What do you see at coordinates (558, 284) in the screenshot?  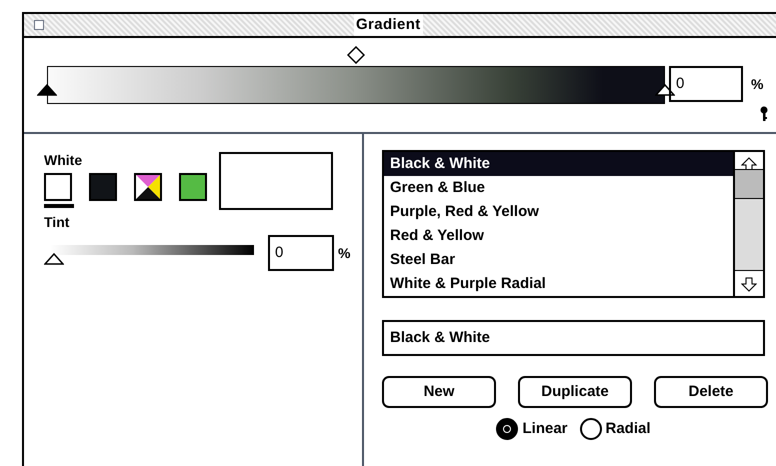 I see `gradient-list-item: White & Purple Radial` at bounding box center [558, 284].